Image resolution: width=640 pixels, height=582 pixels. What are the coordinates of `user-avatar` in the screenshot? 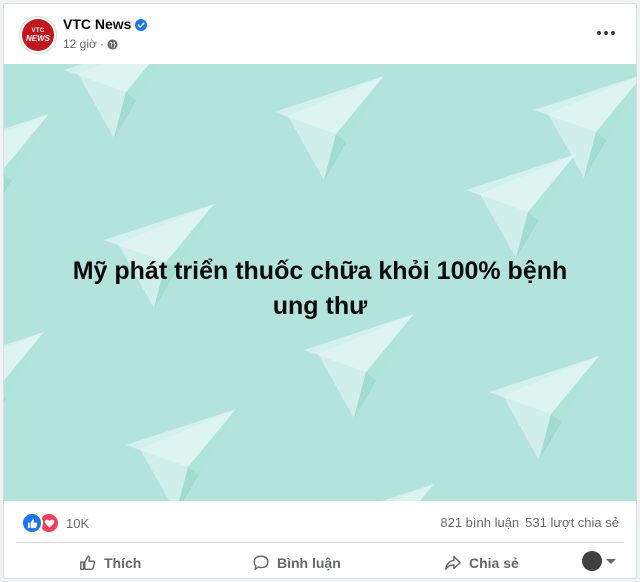 It's located at (592, 561).